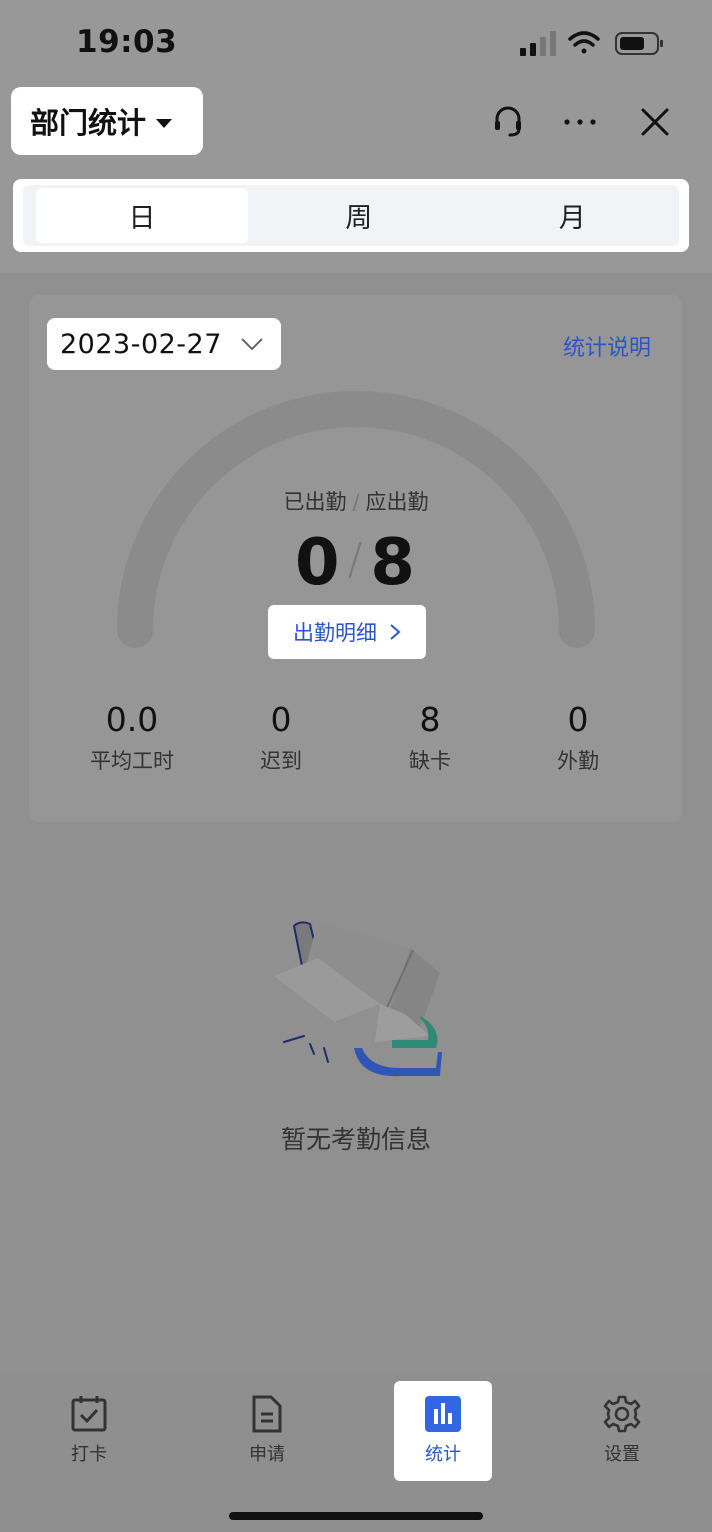 This screenshot has width=712, height=1532. Describe the element at coordinates (141, 344) in the screenshot. I see `date-value: 2023-02-27` at that location.